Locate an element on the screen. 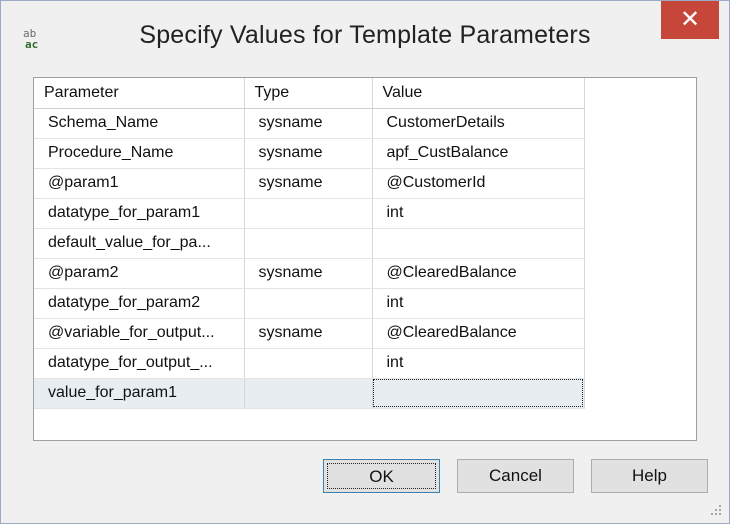 This screenshot has width=730, height=524. close-button: ✕ is located at coordinates (690, 20).